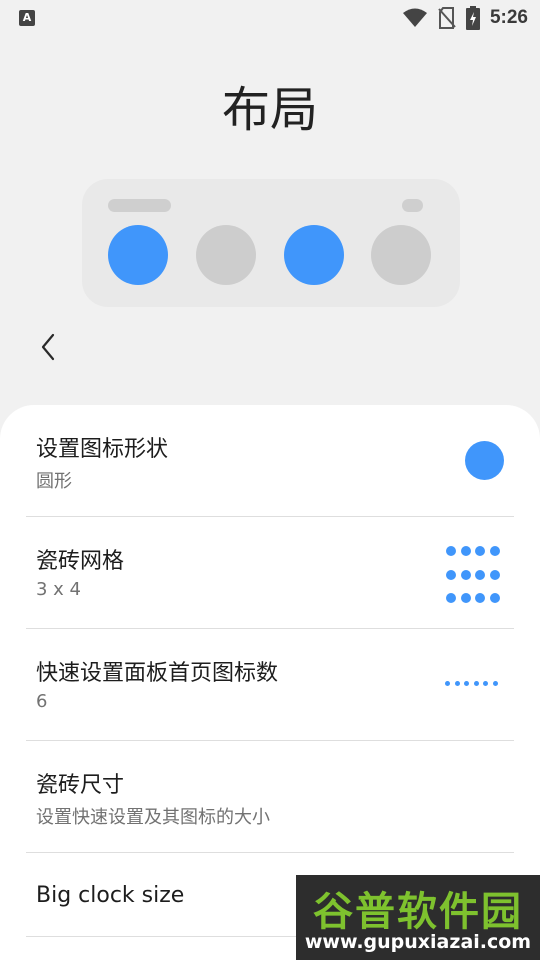 The image size is (540, 960). Describe the element at coordinates (508, 17) in the screenshot. I see `status-clock: 5:26` at that location.